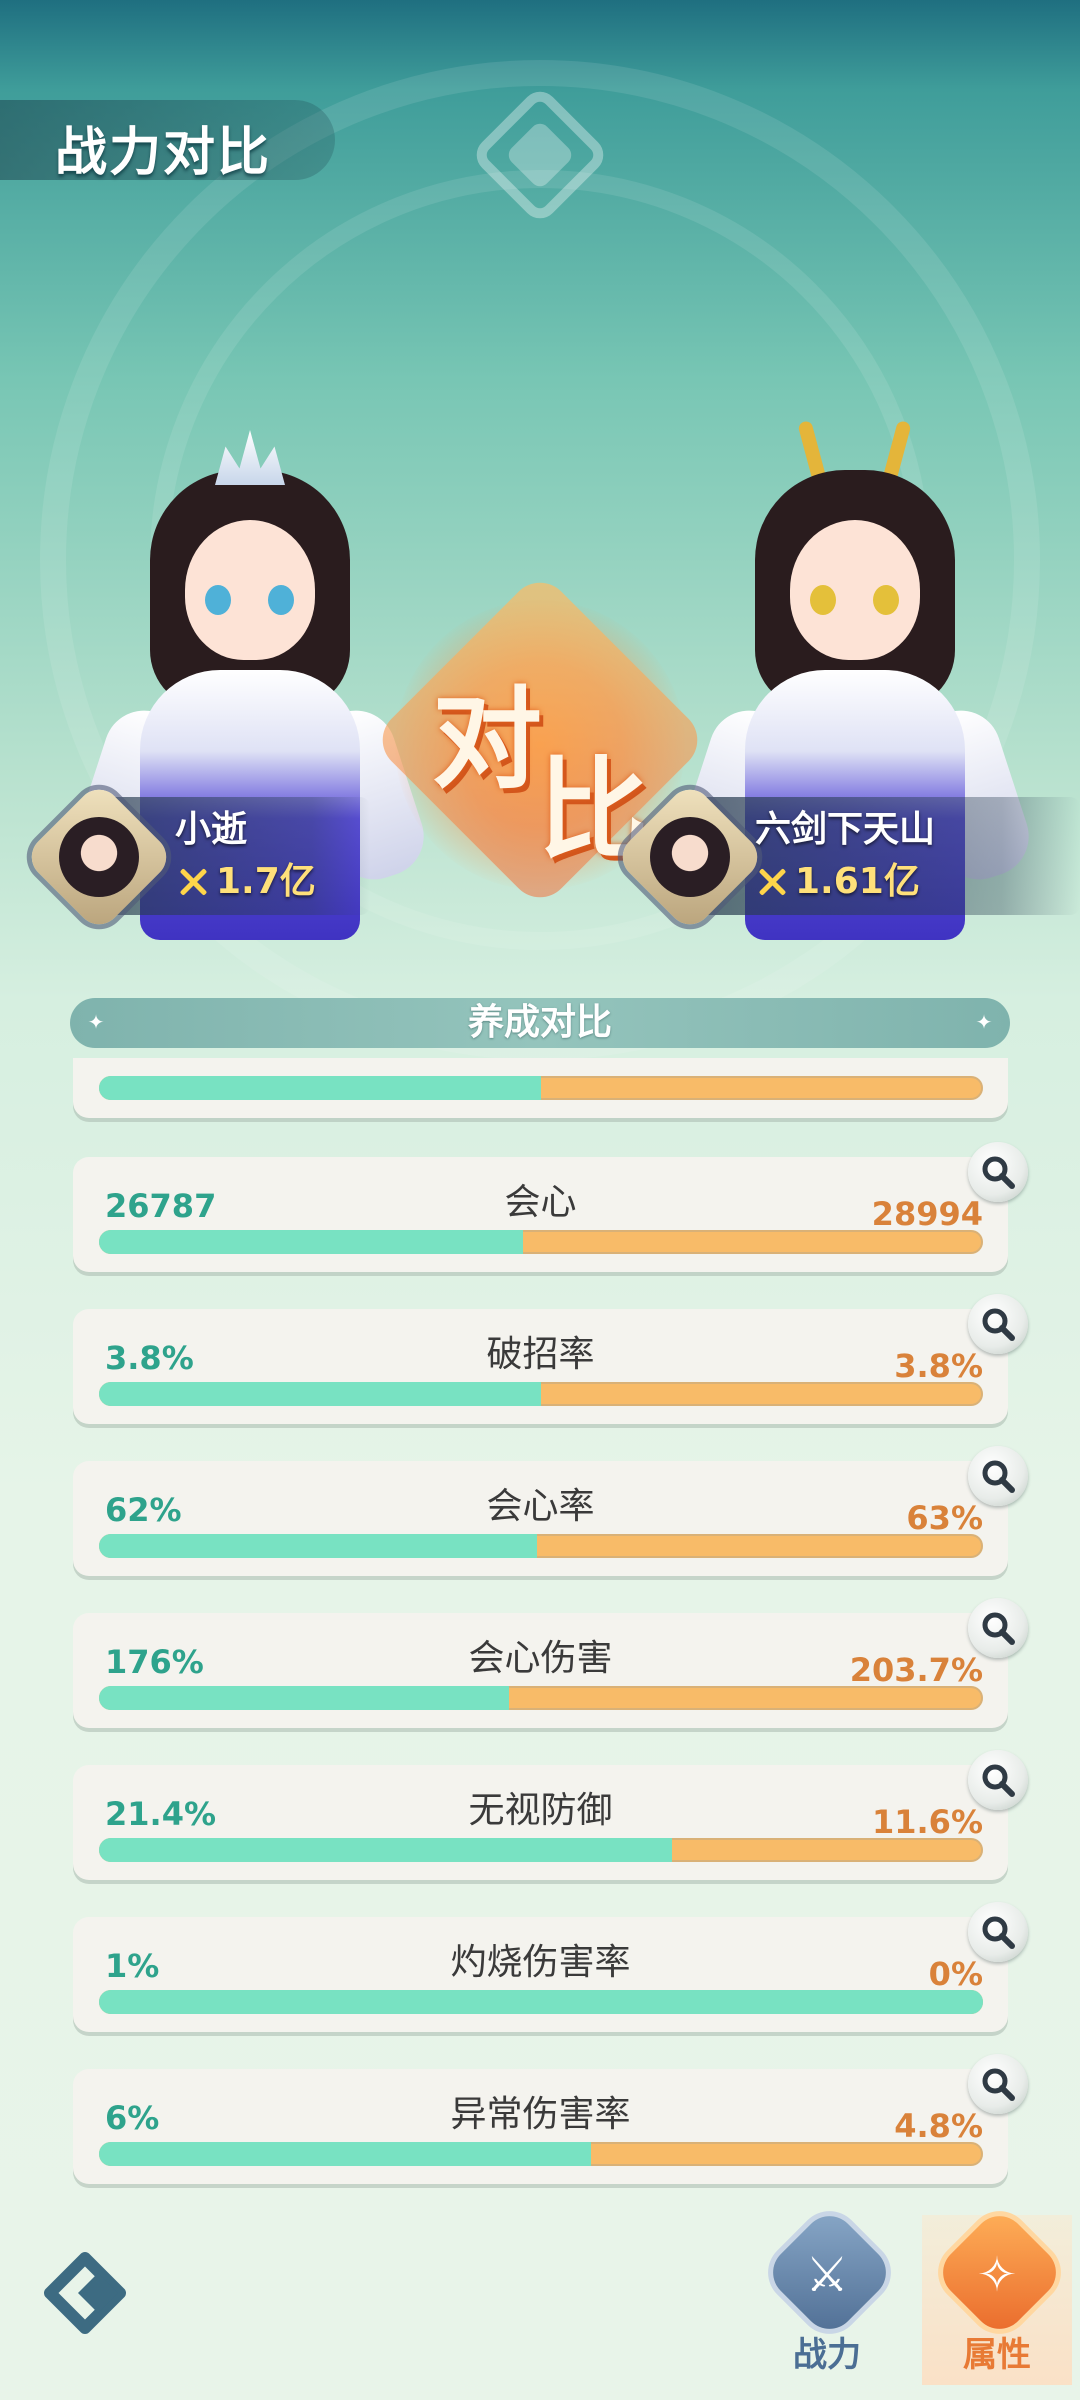 Image resolution: width=1080 pixels, height=2400 pixels. Describe the element at coordinates (927, 1214) in the screenshot. I see `stat-right-value: 28994` at that location.